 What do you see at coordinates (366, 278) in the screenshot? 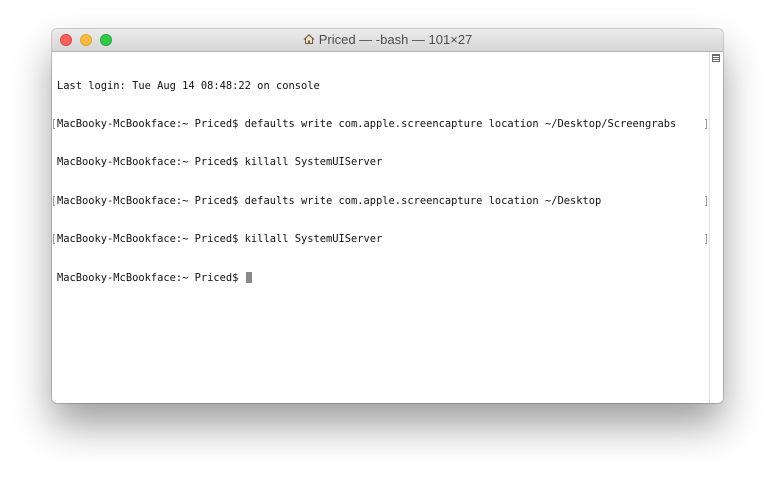
I see `terminal-line: MacBooky-McBookface:~ Priced$` at bounding box center [366, 278].